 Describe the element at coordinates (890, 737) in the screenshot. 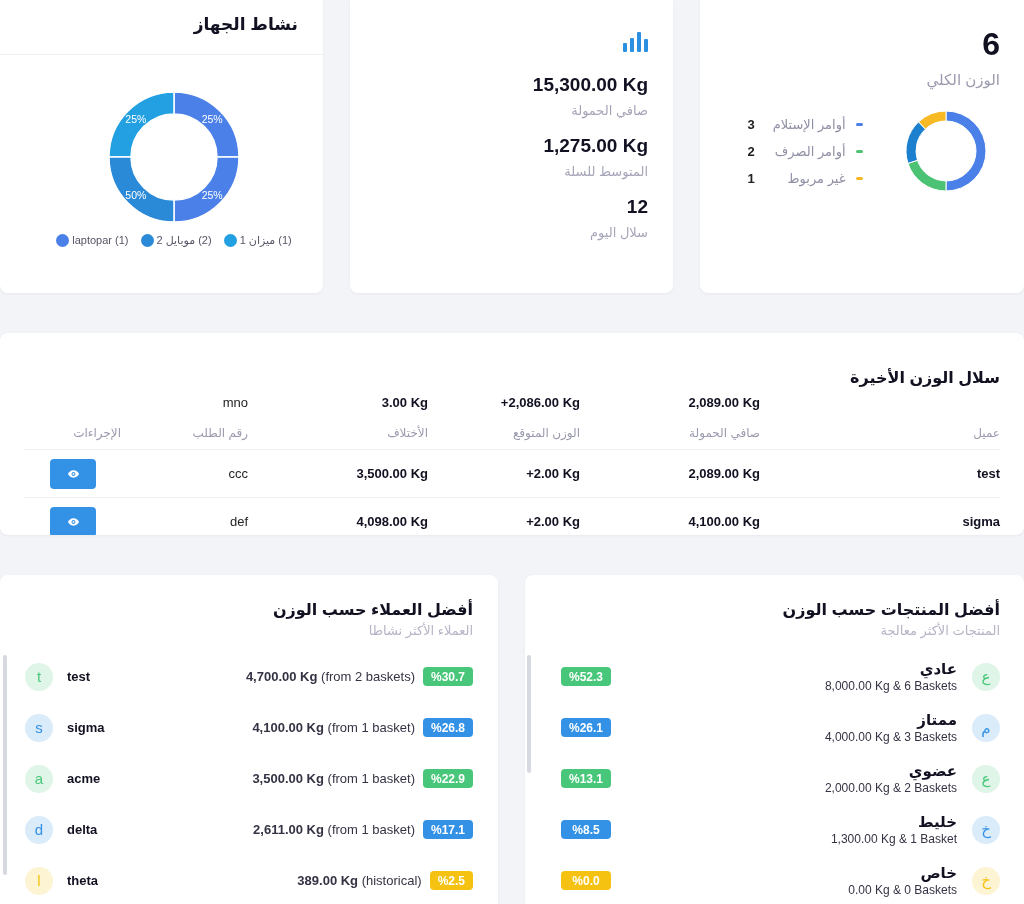

I see `product-detail: 4,000.00 Kg & 3 Baskets` at that location.